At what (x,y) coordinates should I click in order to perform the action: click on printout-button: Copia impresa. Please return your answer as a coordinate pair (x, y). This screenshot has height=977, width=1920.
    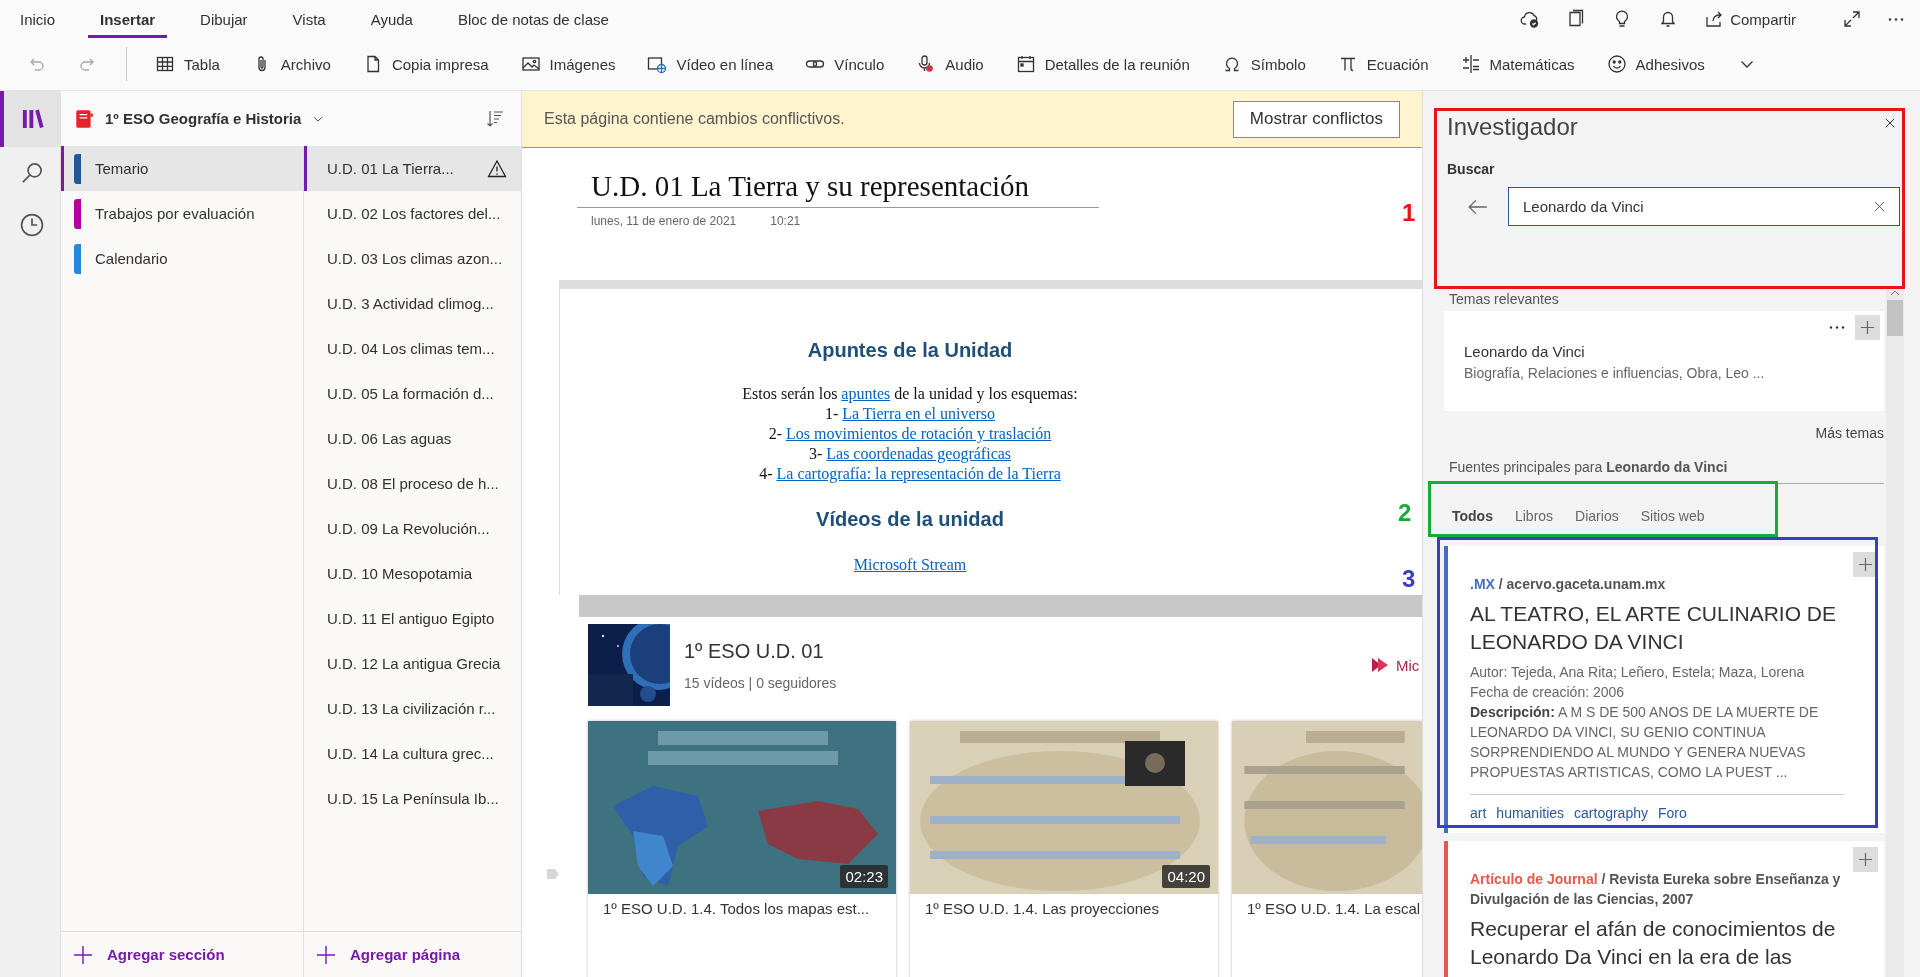
    Looking at the image, I should click on (425, 64).